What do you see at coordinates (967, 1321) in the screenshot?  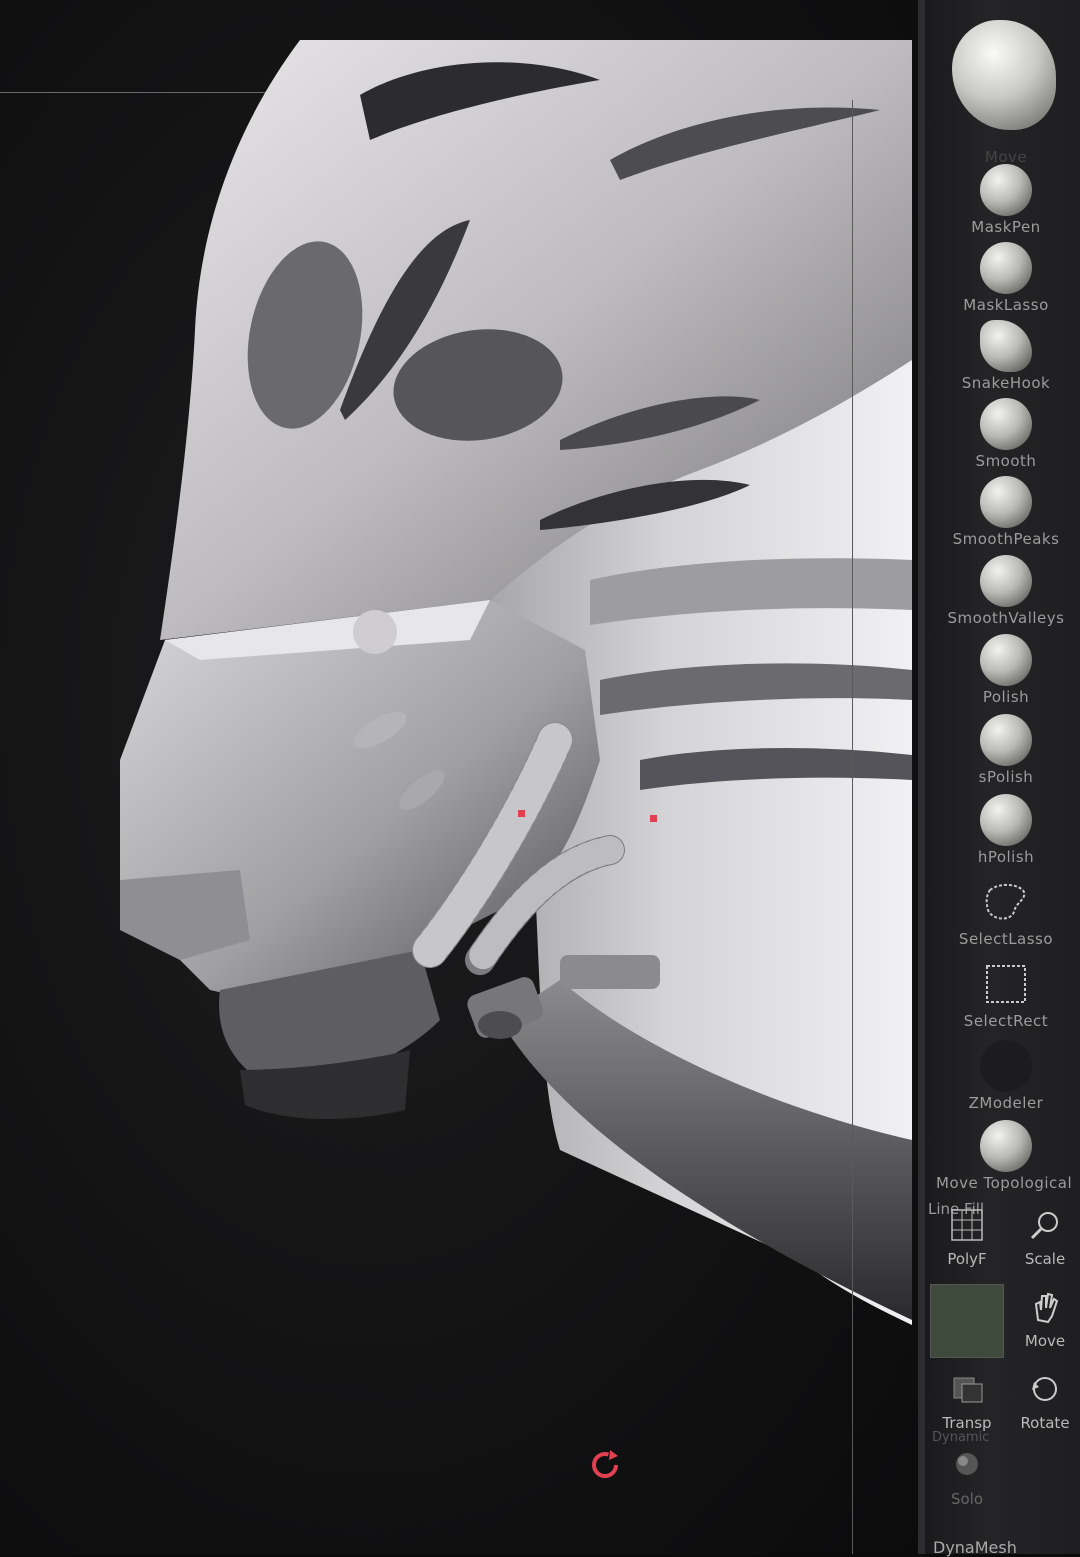 I see `polyf-active-swatch` at bounding box center [967, 1321].